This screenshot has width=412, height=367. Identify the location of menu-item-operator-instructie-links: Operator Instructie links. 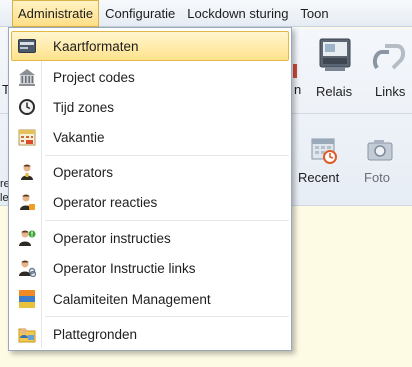
(150, 268).